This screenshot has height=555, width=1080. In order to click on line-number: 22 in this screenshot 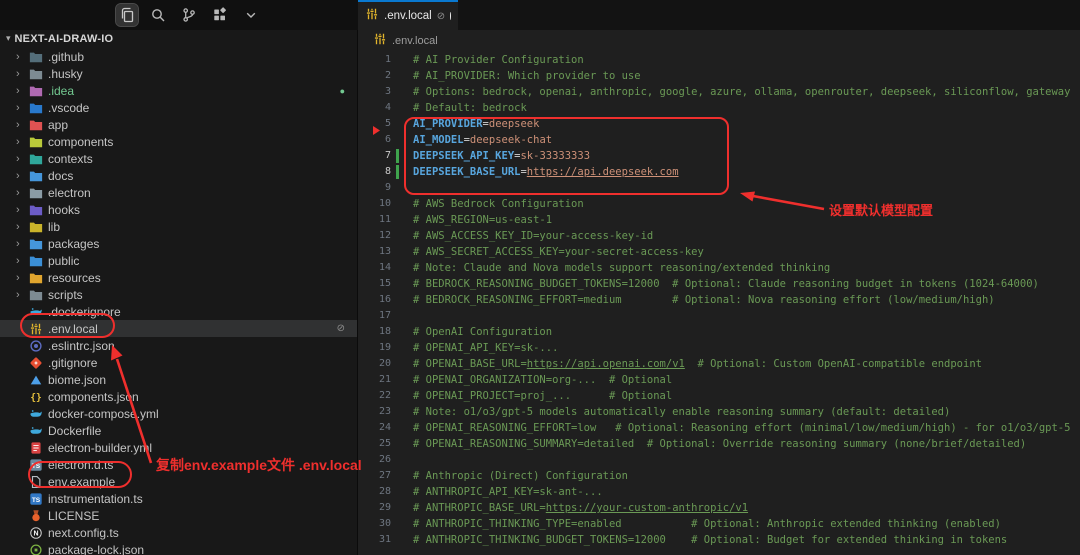, I will do `click(384, 395)`.